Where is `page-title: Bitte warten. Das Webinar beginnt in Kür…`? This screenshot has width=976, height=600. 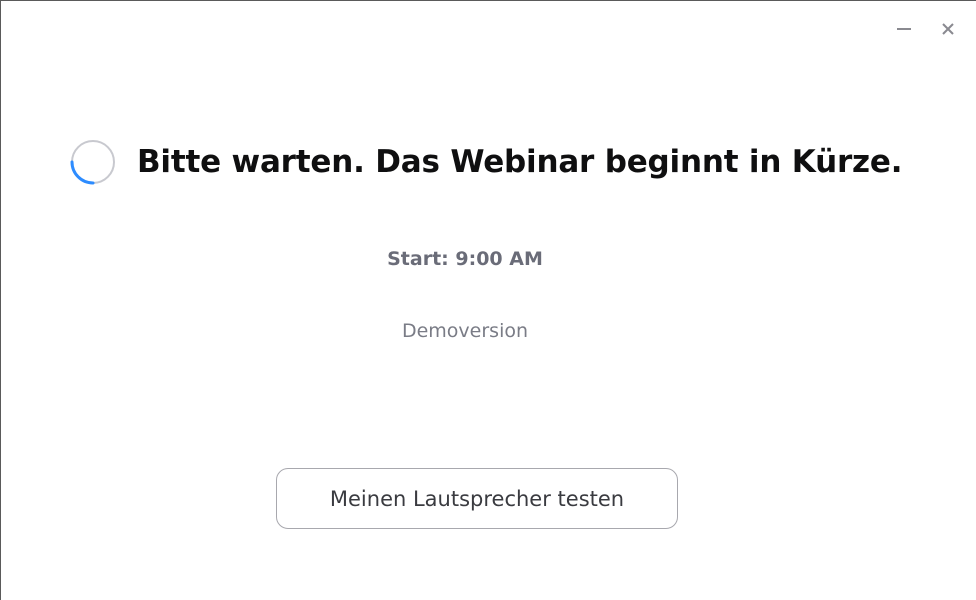 page-title: Bitte warten. Das Webinar beginnt in Kür… is located at coordinates (520, 162).